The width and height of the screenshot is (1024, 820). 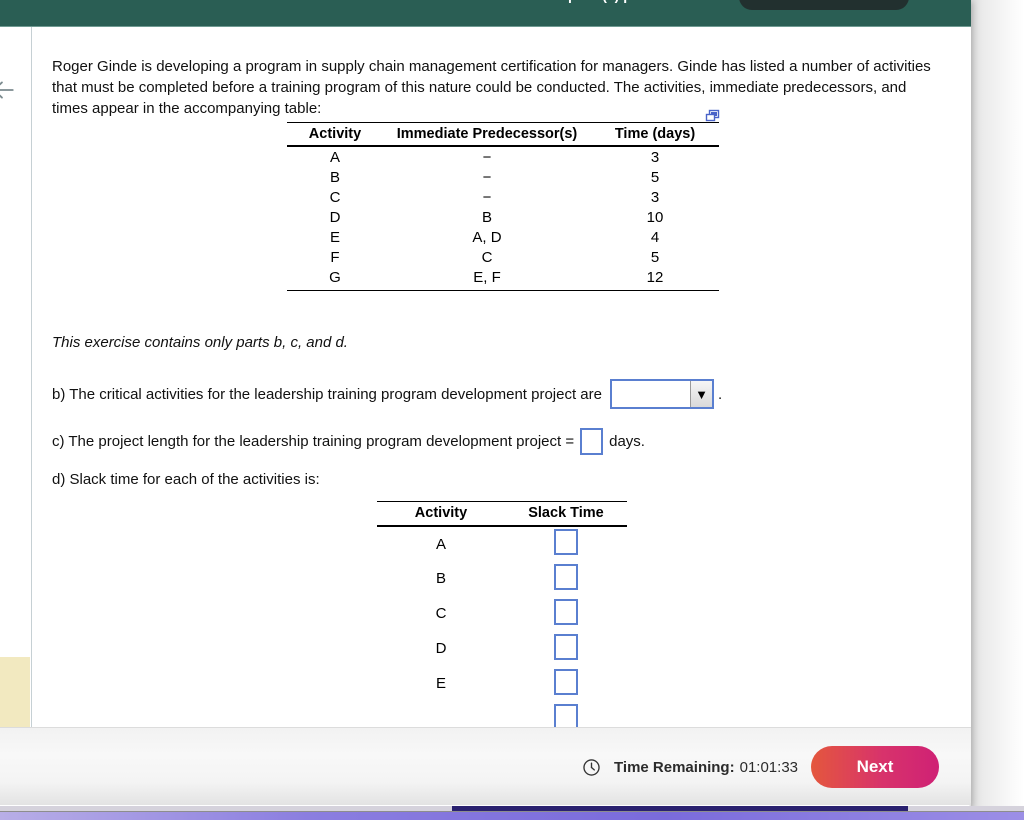 What do you see at coordinates (440, 544) in the screenshot?
I see `slack-activity-label: A` at bounding box center [440, 544].